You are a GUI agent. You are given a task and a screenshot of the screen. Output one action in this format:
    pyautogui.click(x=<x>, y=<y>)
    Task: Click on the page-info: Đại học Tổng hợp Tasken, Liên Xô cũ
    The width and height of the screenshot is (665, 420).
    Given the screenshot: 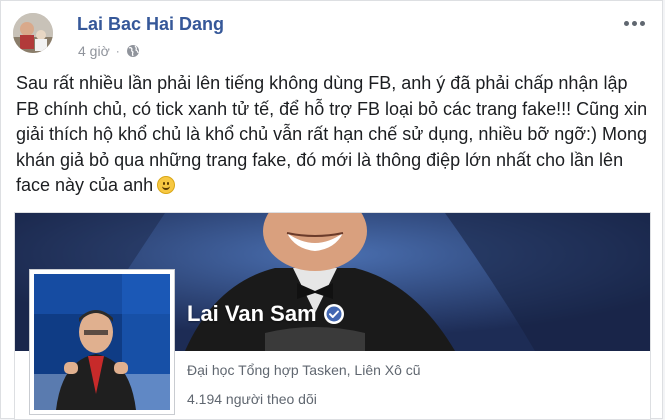 What is the action you would take?
    pyautogui.click(x=304, y=370)
    